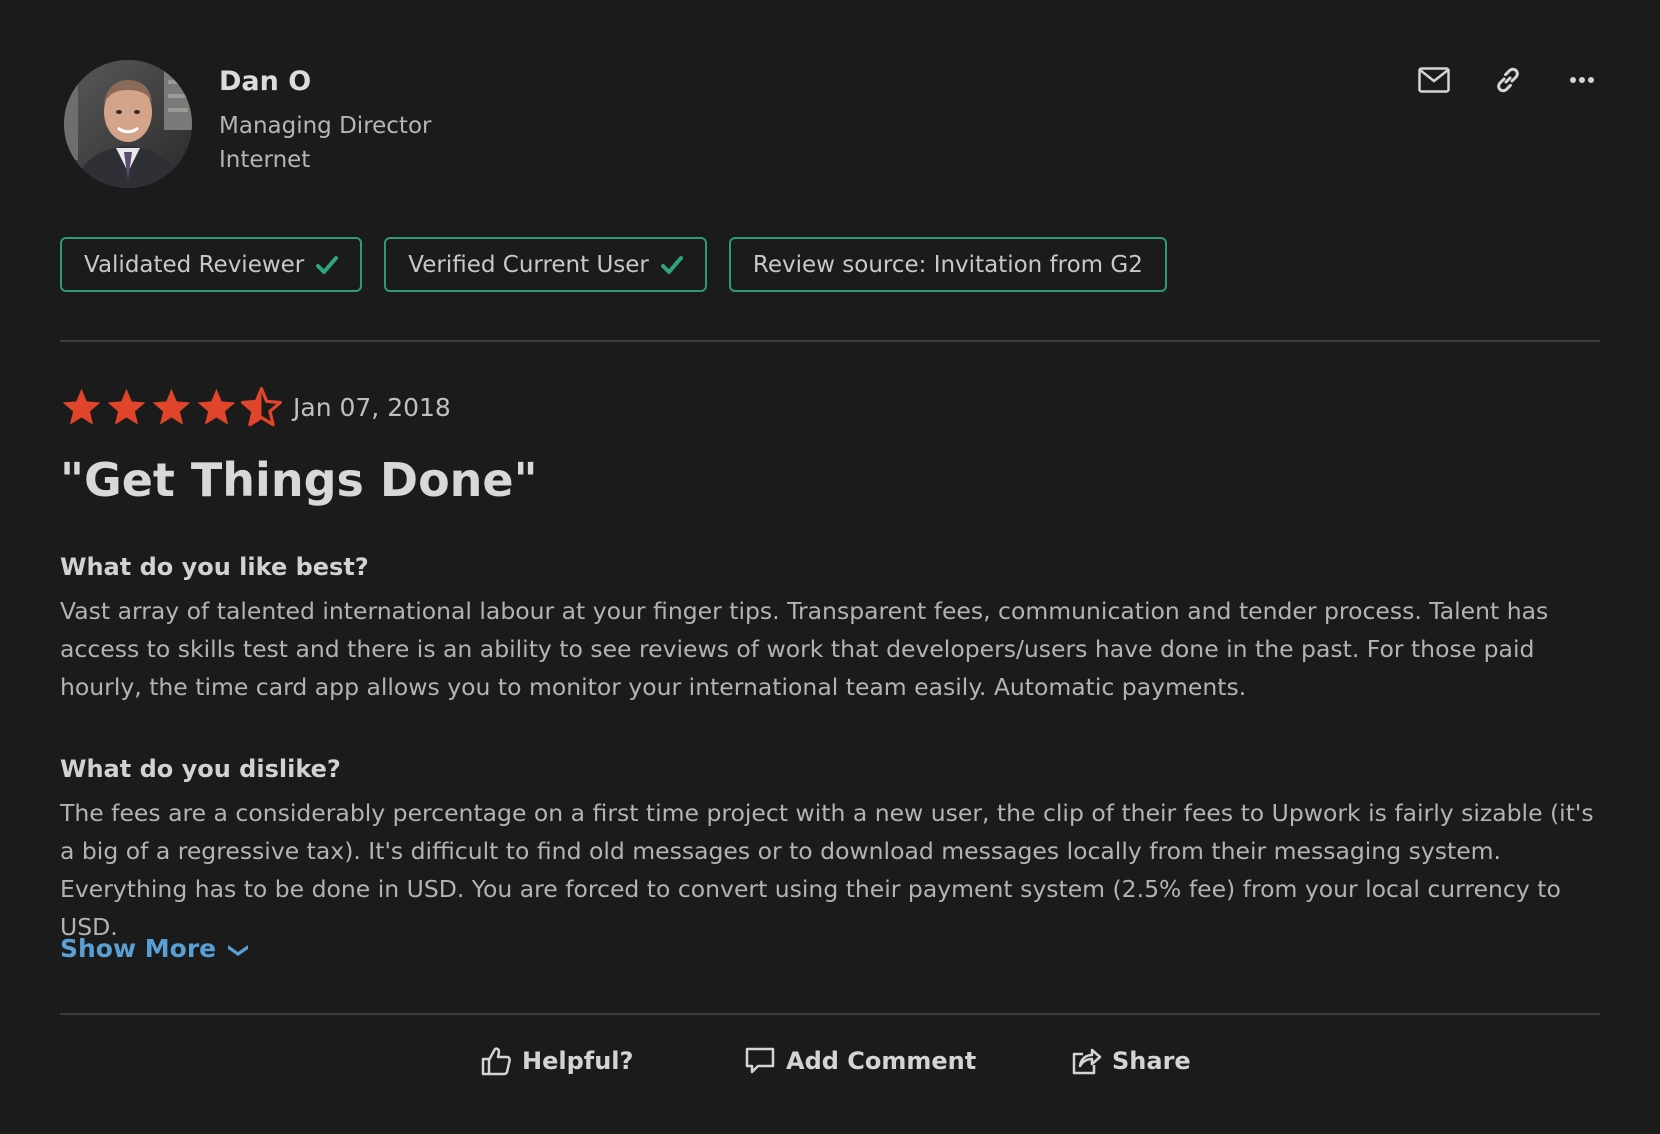  I want to click on reviewer-name: Dan O, so click(325, 81).